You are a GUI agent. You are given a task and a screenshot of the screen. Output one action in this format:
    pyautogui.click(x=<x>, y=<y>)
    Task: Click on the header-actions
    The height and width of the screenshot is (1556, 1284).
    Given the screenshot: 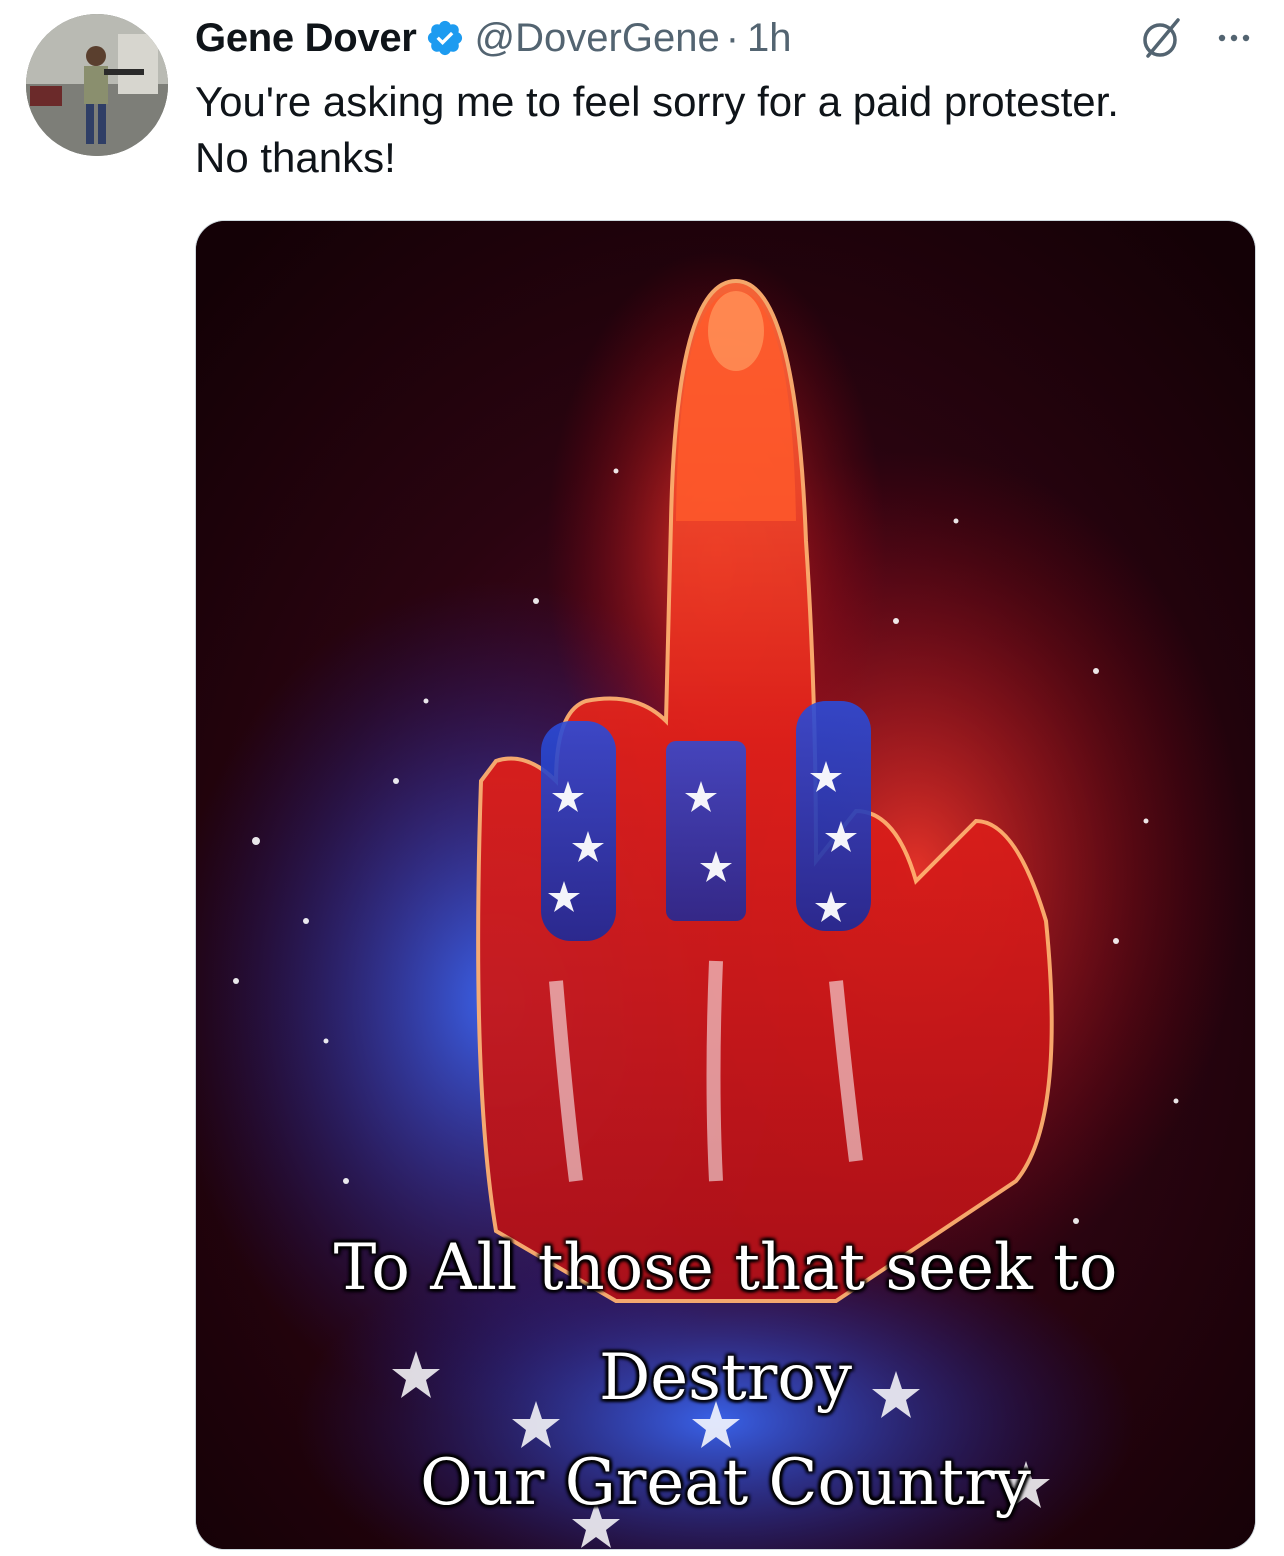 What is the action you would take?
    pyautogui.click(x=1197, y=38)
    